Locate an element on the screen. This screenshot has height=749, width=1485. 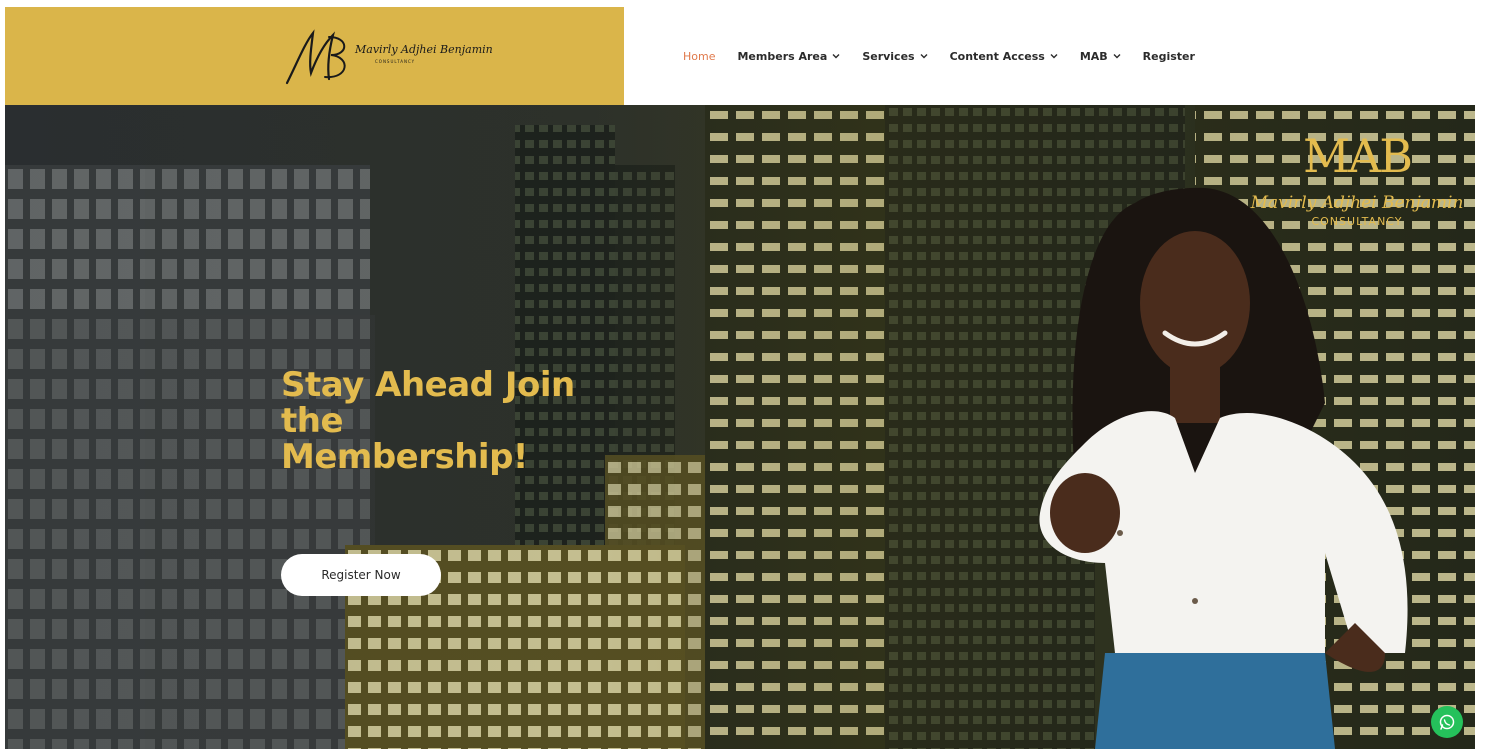
nav-mab-label: MAB is located at coordinates (1093, 56).